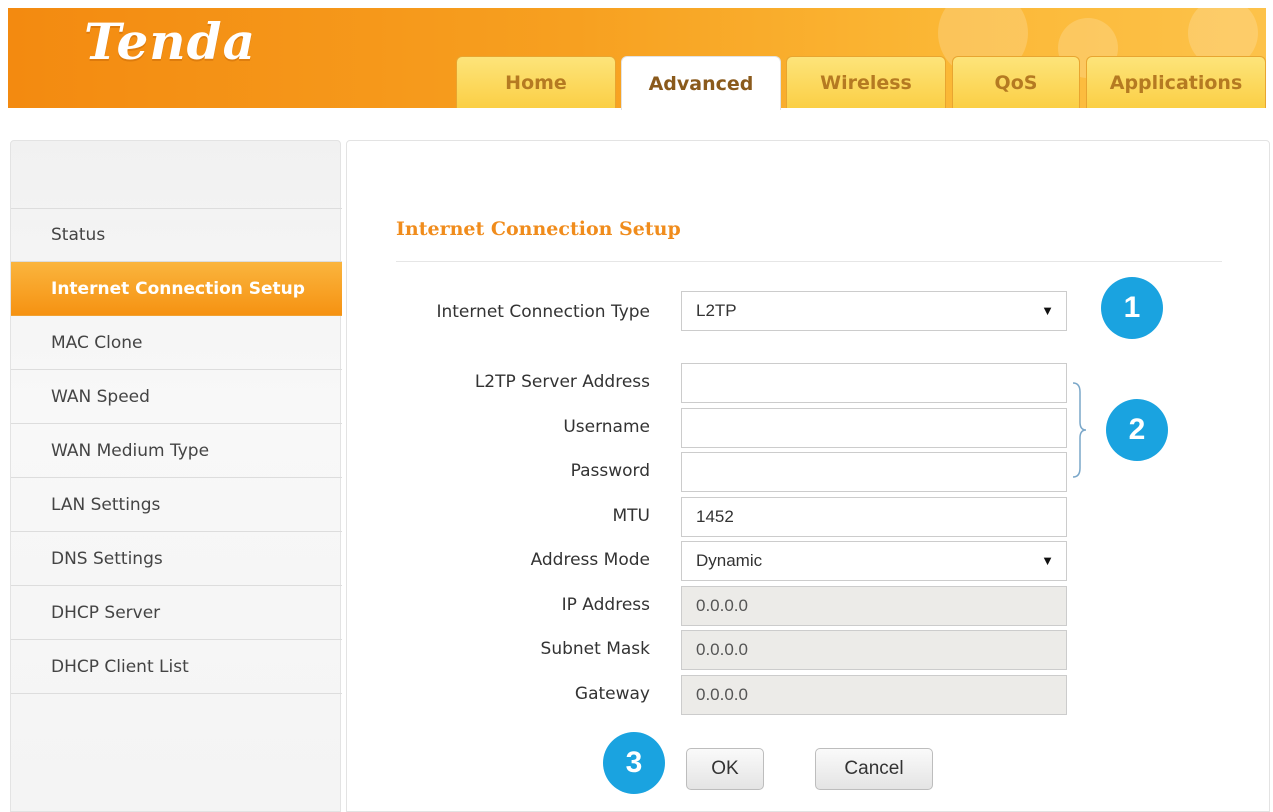 Image resolution: width=1273 pixels, height=812 pixels. Describe the element at coordinates (1016, 82) in the screenshot. I see `tab-qos: QoS` at that location.